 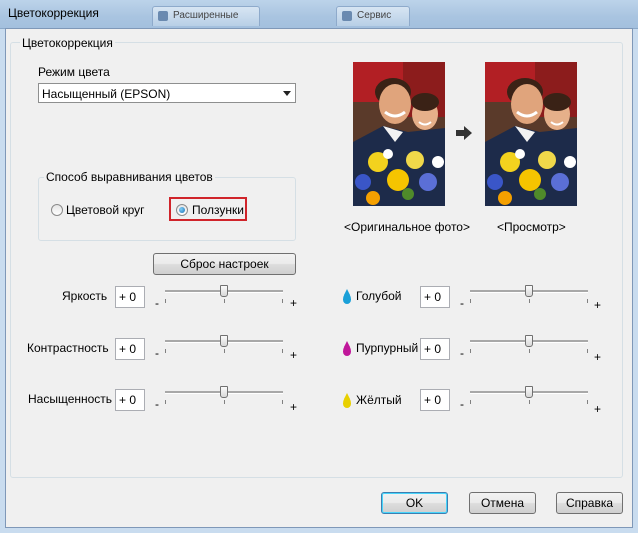 What do you see at coordinates (414, 503) in the screenshot?
I see `ok-button: OK` at bounding box center [414, 503].